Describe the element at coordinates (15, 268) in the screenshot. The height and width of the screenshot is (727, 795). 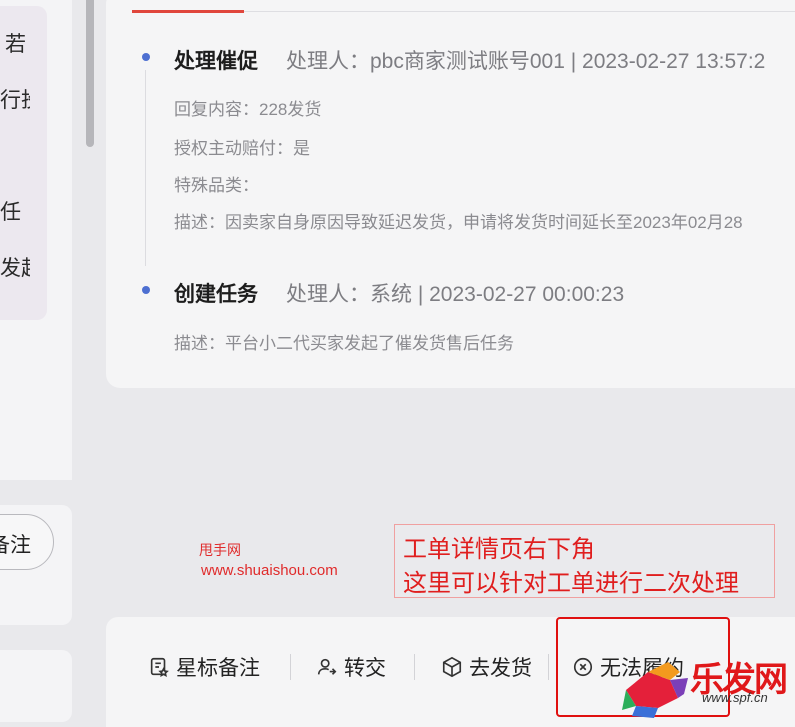
I see `left-fragment: 发起` at that location.